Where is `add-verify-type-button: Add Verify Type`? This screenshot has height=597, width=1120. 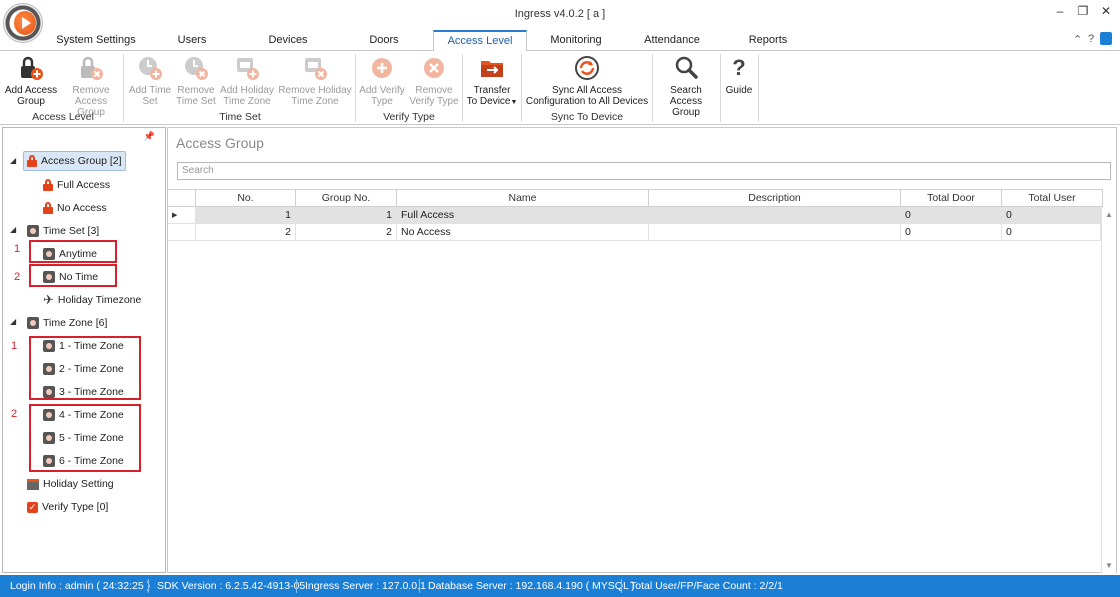
add-verify-type-button: Add Verify Type is located at coordinates (382, 80).